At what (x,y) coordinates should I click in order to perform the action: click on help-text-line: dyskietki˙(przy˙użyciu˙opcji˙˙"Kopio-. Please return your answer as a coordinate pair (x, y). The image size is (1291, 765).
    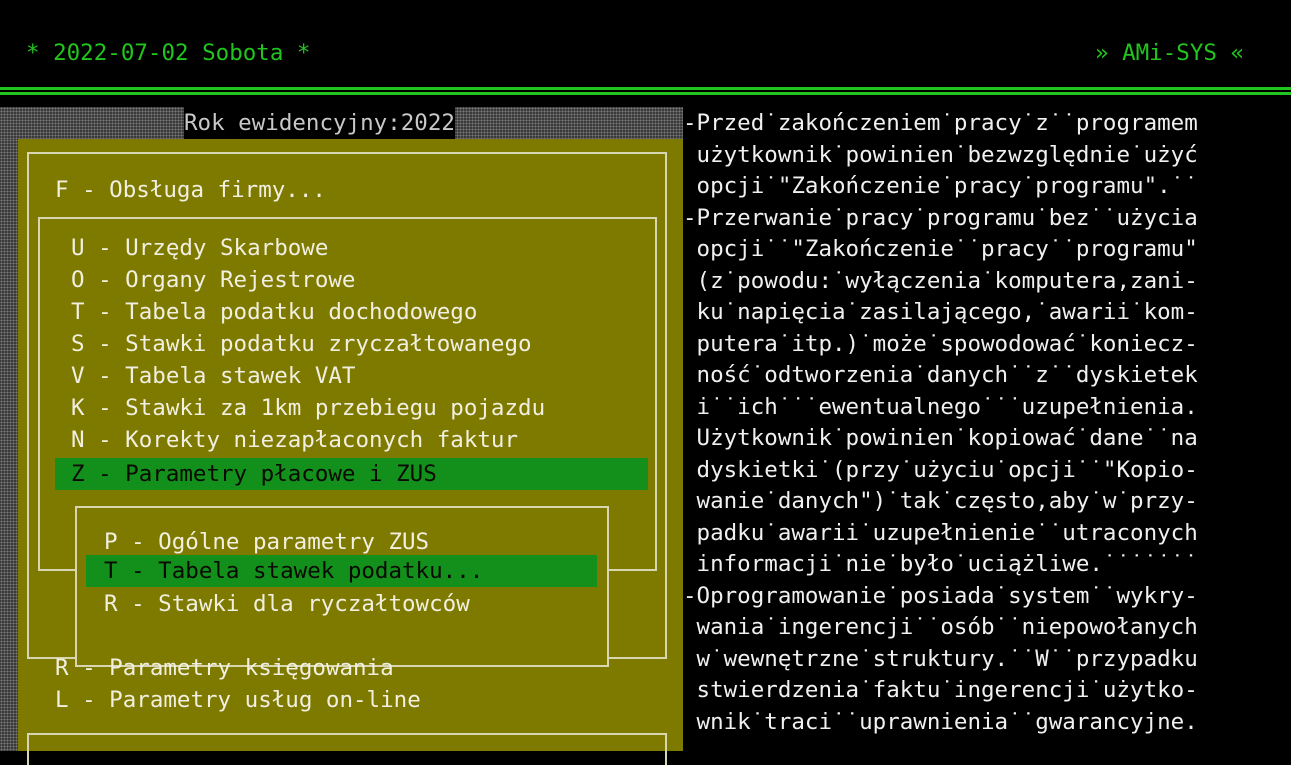
    Looking at the image, I should click on (940, 469).